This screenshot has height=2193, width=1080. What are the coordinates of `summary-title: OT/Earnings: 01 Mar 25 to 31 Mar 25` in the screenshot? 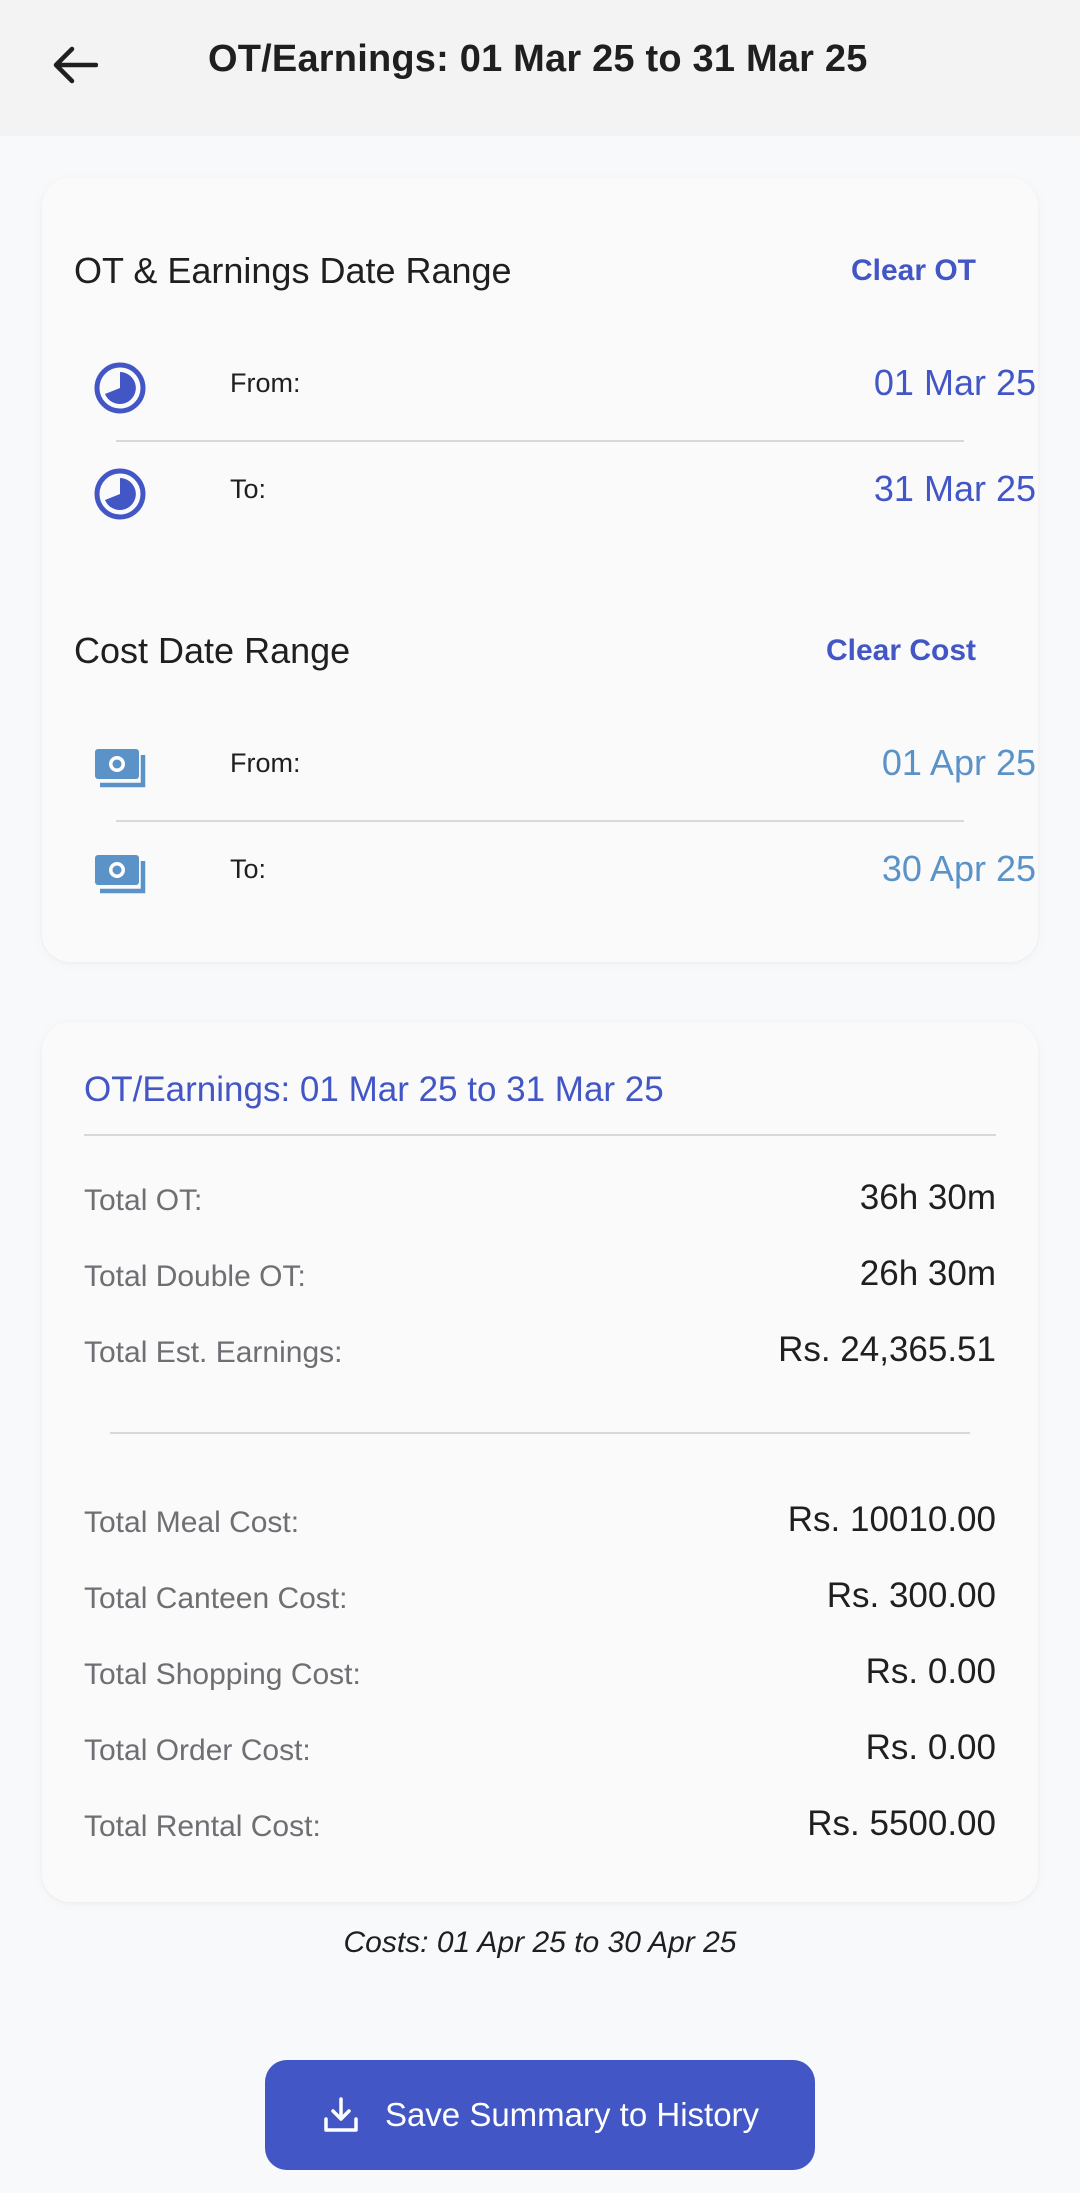 It's located at (374, 1089).